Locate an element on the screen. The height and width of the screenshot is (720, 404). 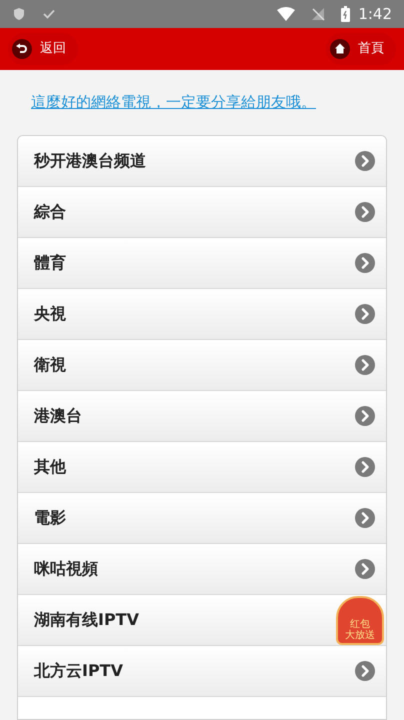
back-button: 返回 is located at coordinates (43, 49).